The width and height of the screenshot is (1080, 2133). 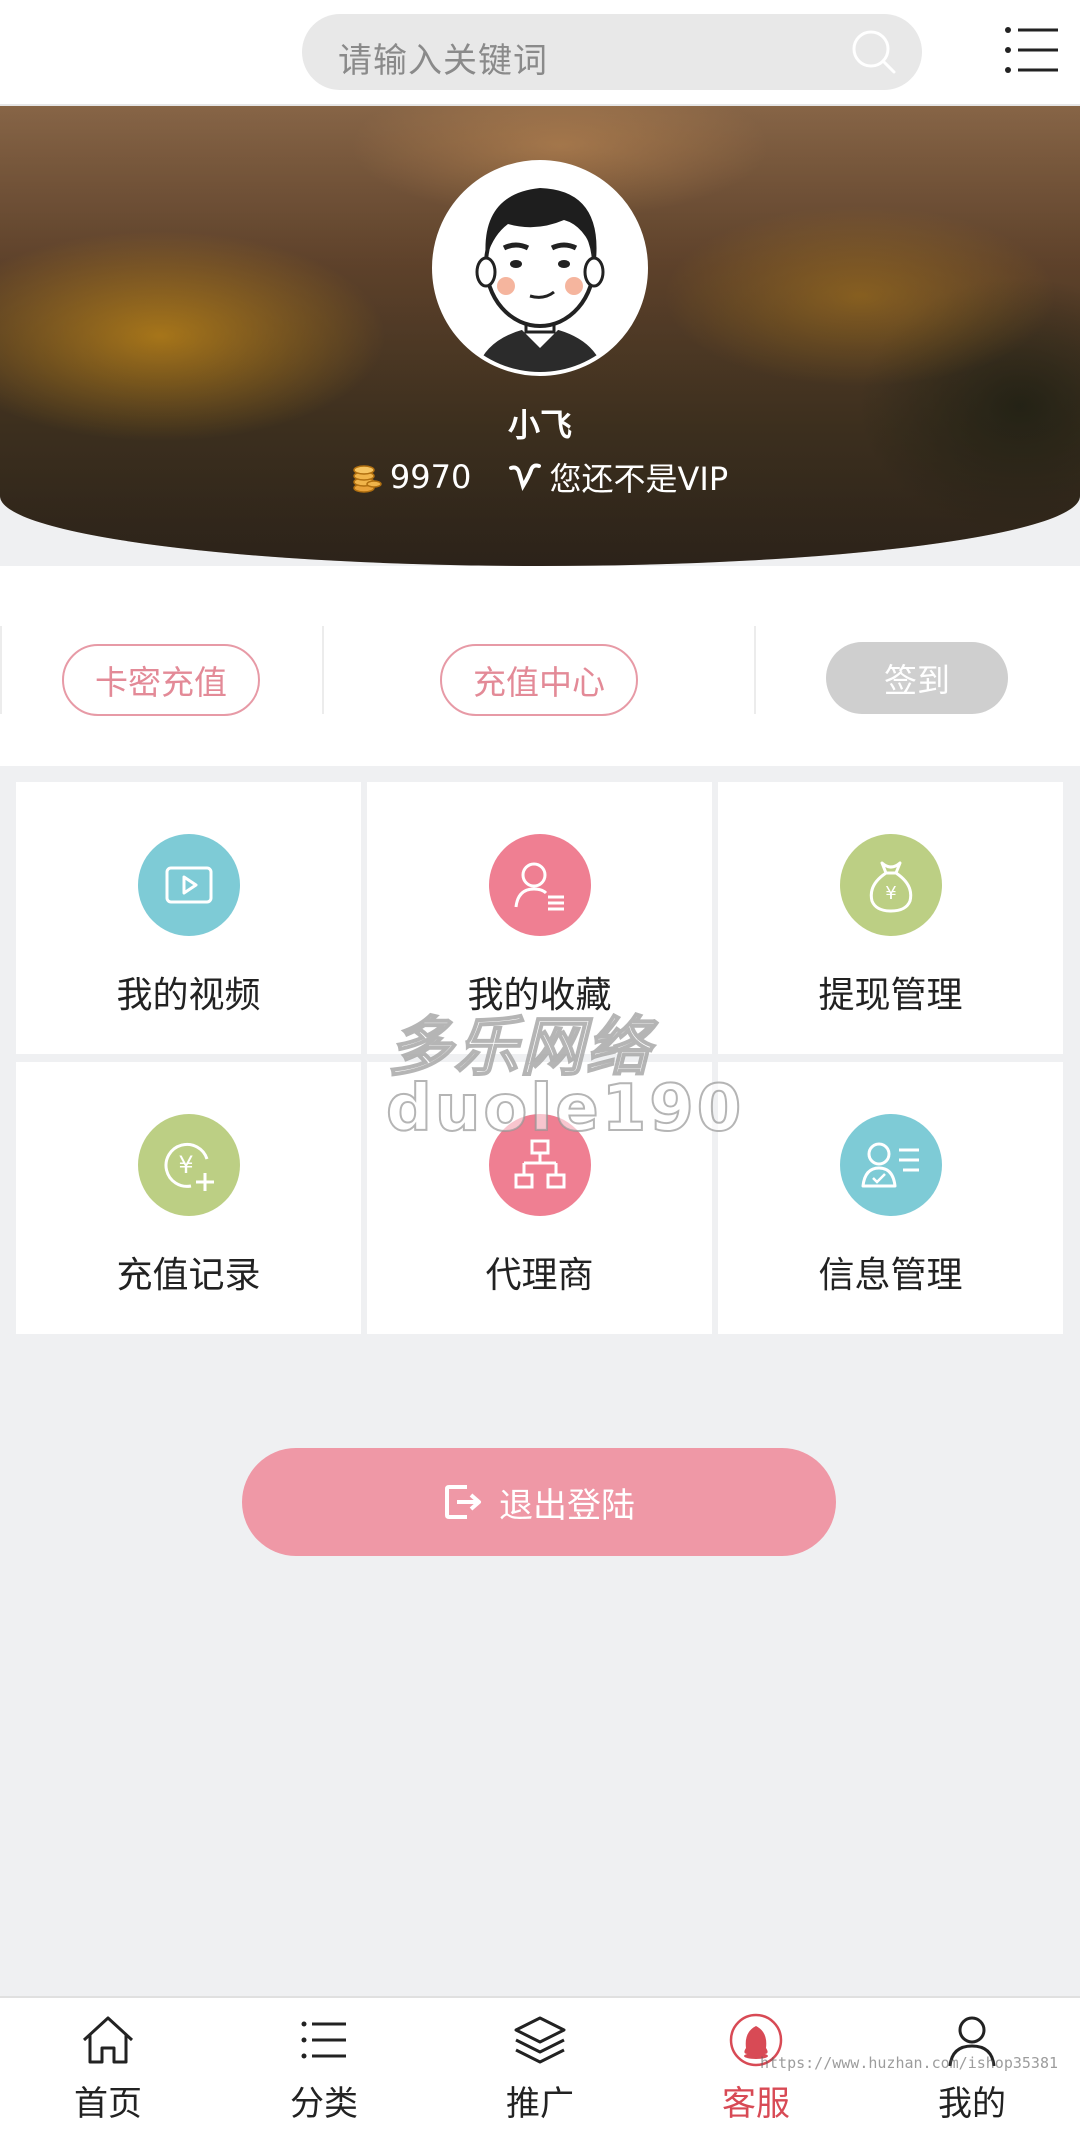 I want to click on nav-label: 推广, so click(x=540, y=2104).